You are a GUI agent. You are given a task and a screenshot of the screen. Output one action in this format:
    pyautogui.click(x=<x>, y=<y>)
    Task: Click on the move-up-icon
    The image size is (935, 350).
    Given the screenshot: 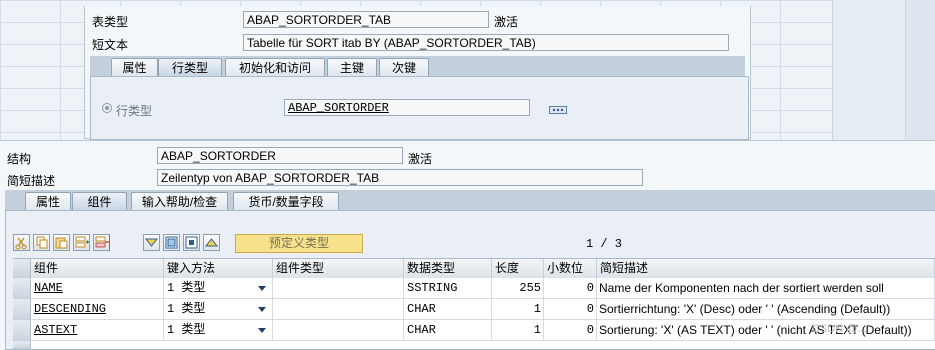 What is the action you would take?
    pyautogui.click(x=211, y=242)
    